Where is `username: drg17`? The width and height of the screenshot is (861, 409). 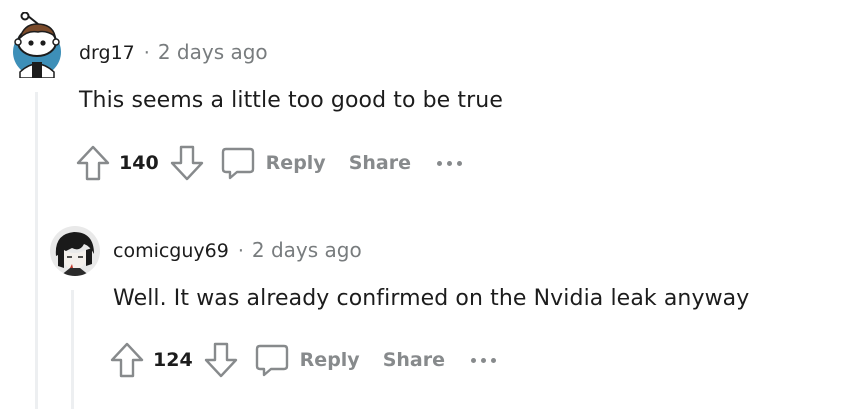 username: drg17 is located at coordinates (107, 53).